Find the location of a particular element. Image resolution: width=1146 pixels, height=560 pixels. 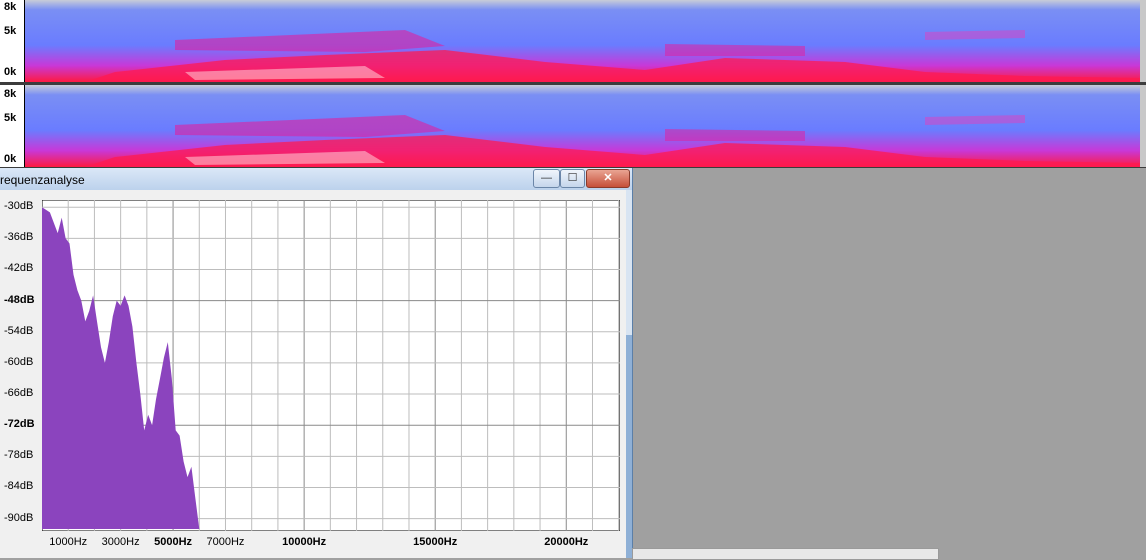

horizontal-scrollbar is located at coordinates (785, 554).